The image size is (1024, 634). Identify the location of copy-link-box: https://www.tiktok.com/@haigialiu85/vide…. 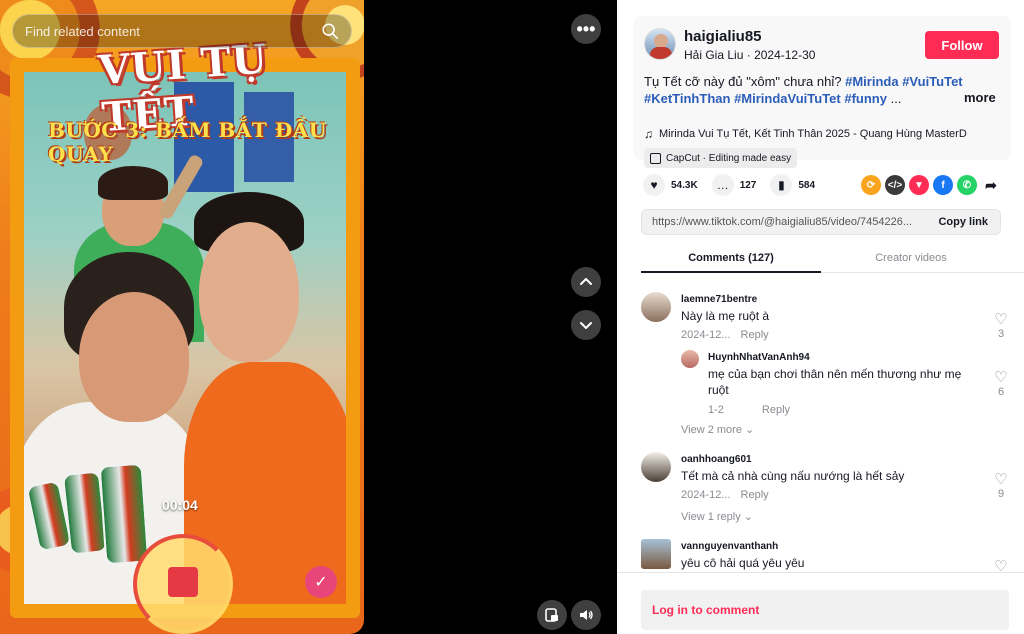
(821, 222).